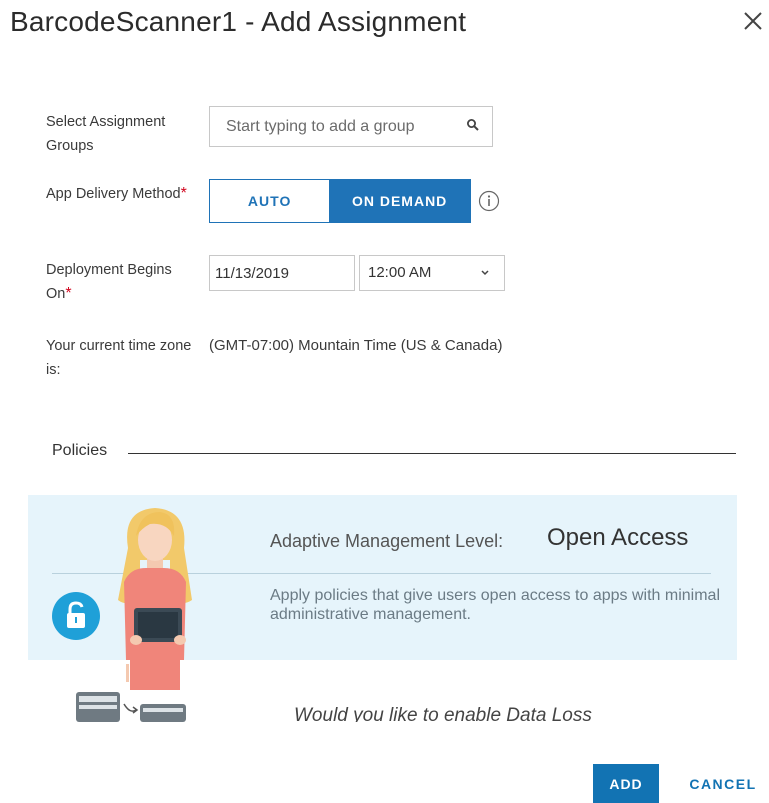 The height and width of the screenshot is (803, 769). Describe the element at coordinates (723, 783) in the screenshot. I see `cancel-button: CANCEL` at that location.